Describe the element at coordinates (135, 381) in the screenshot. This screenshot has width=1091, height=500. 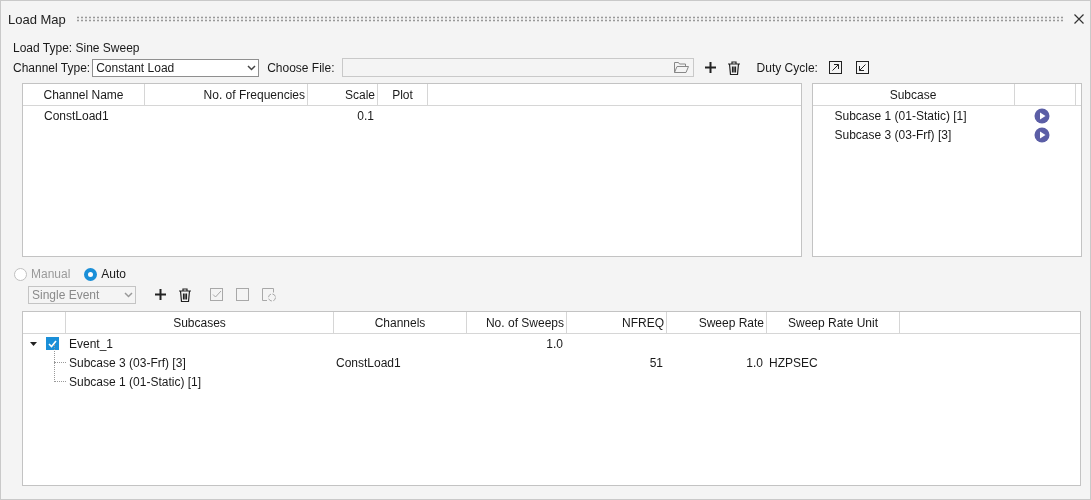
I see `subcase-name: Subcase 1 (01-Static) [1]` at that location.